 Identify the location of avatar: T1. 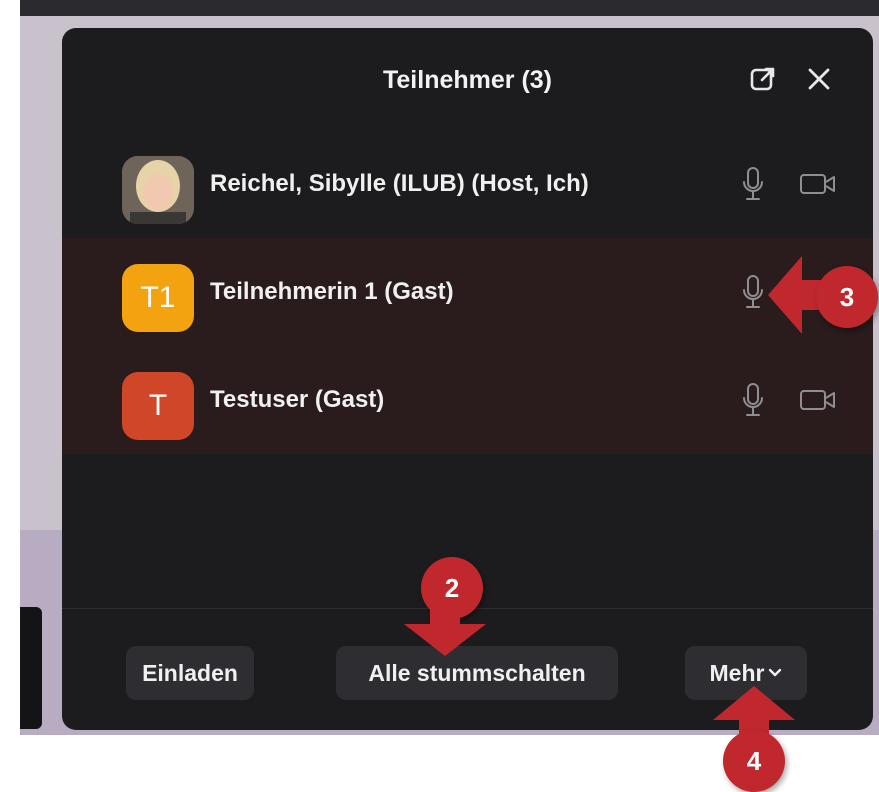
(158, 298).